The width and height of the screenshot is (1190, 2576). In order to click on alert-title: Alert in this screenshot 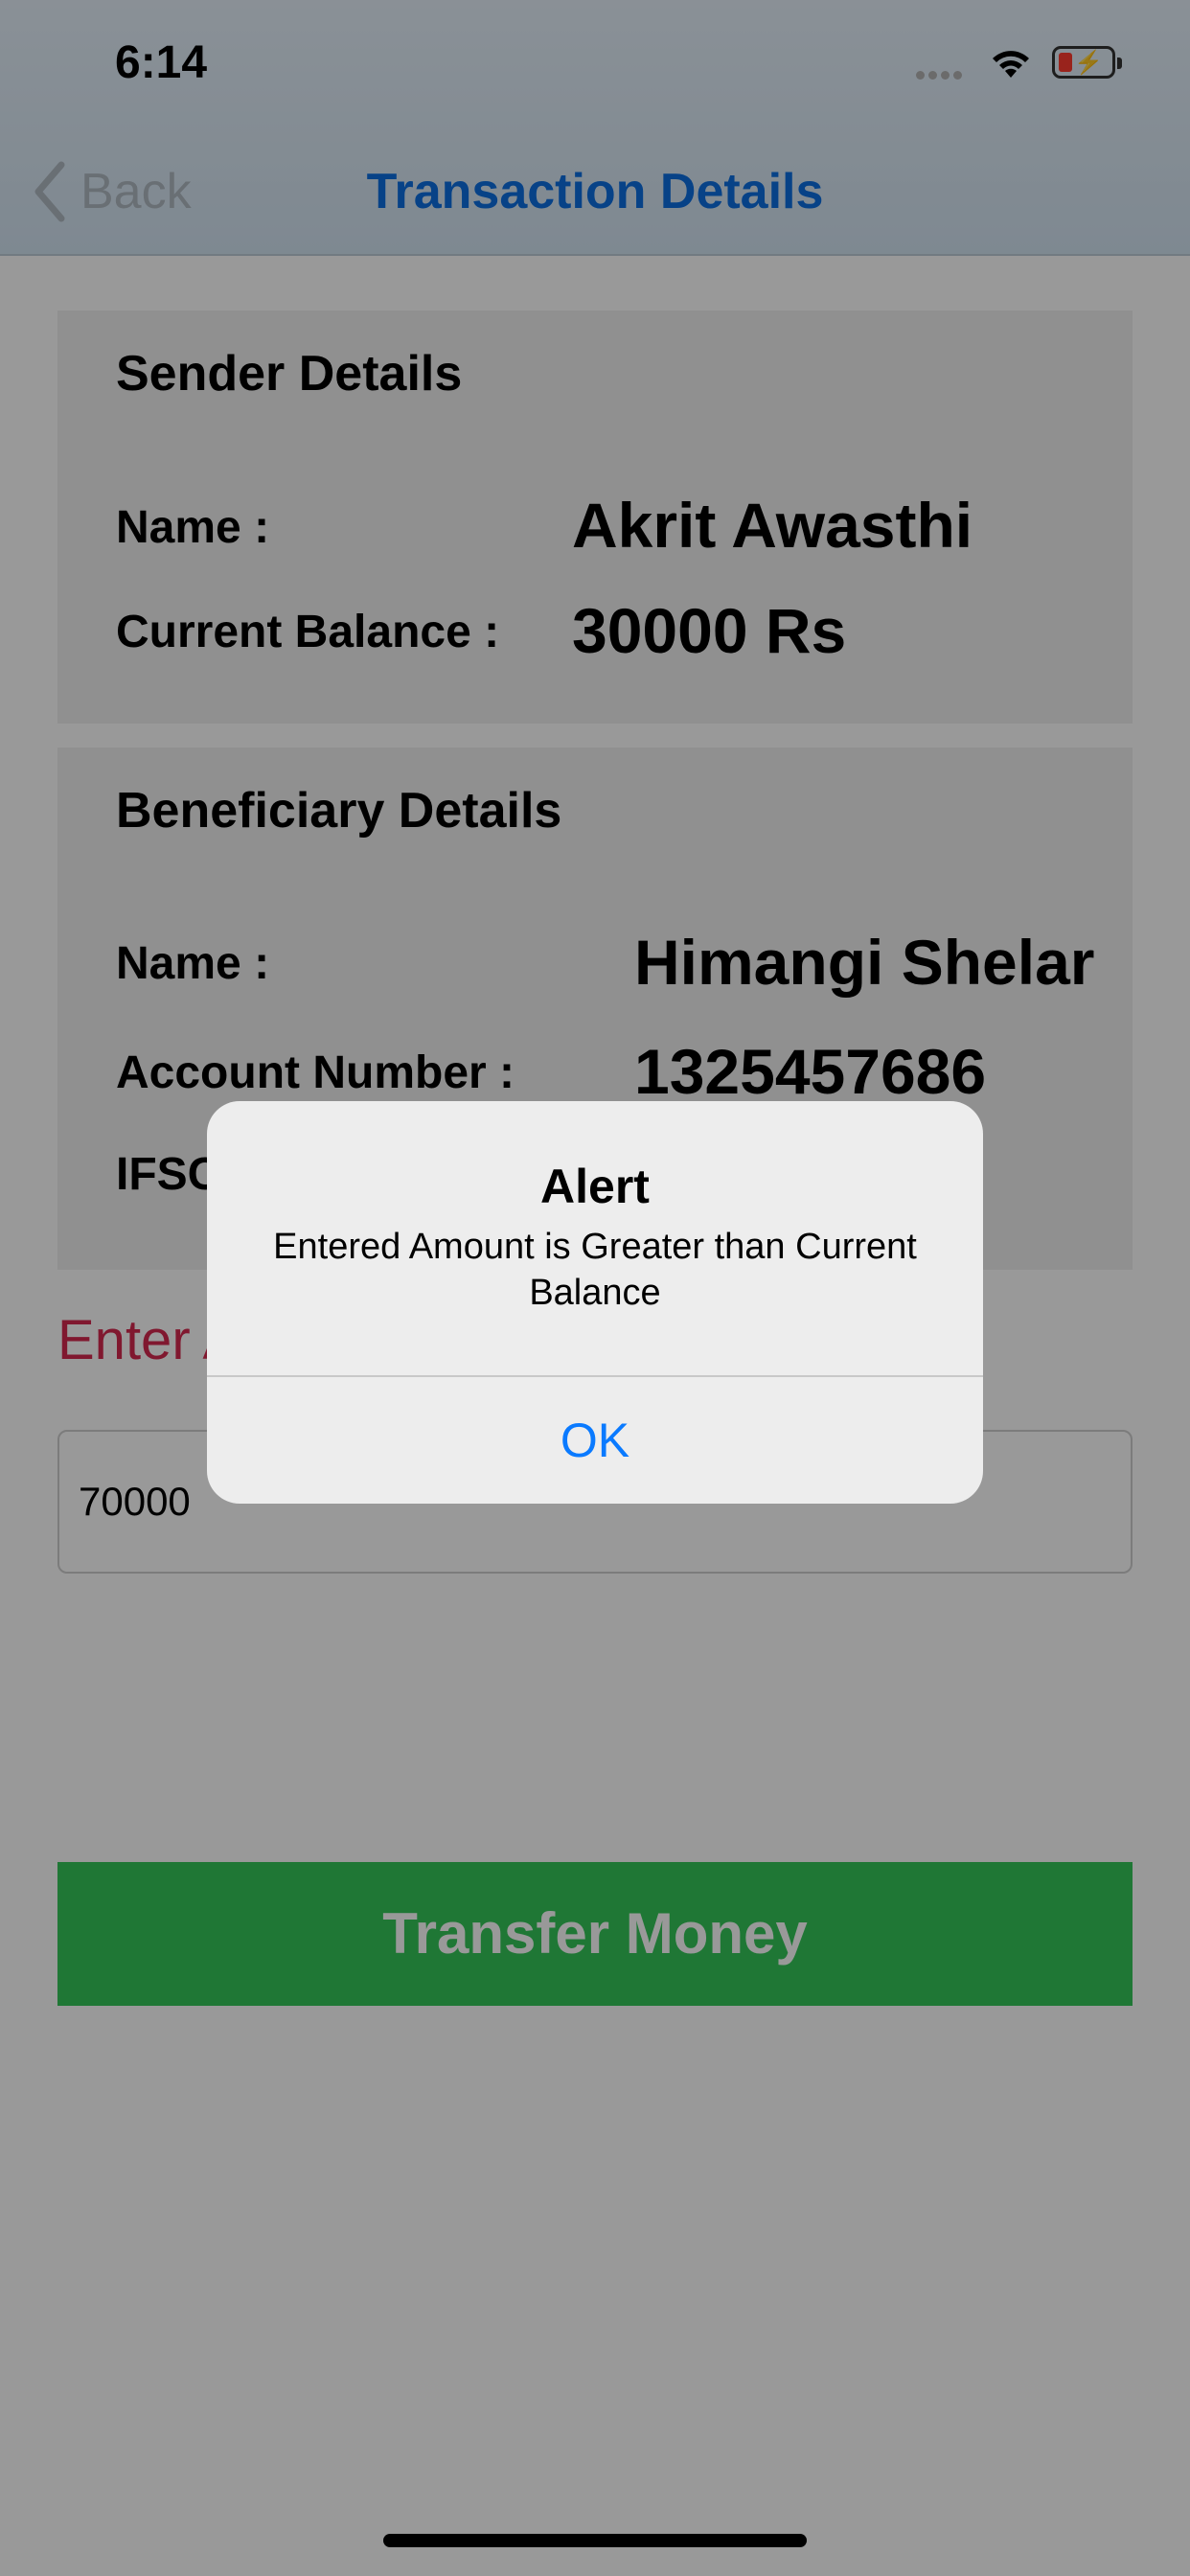, I will do `click(595, 1186)`.